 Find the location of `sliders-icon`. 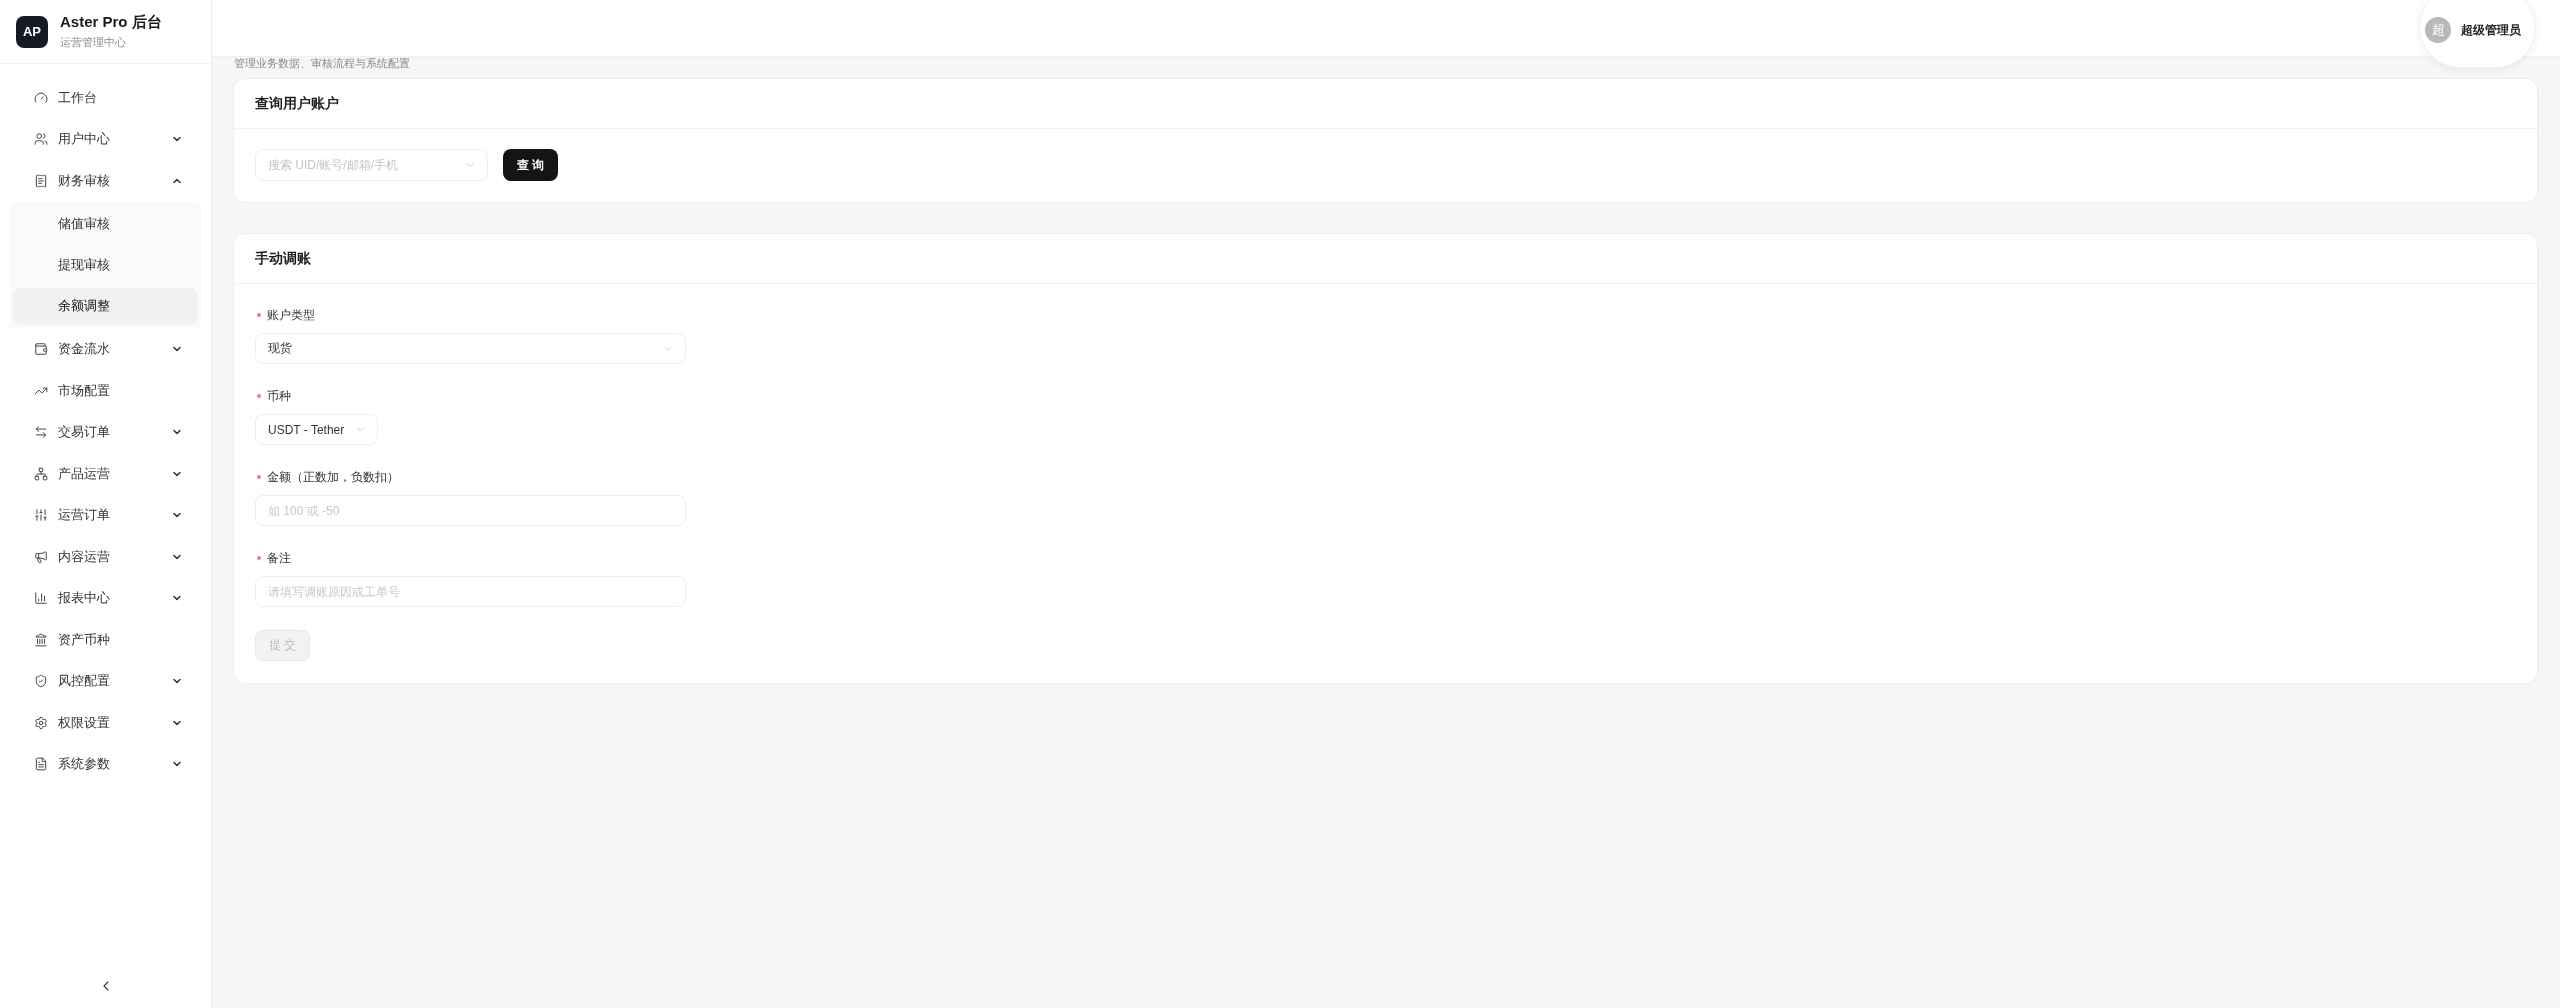

sliders-icon is located at coordinates (41, 515).